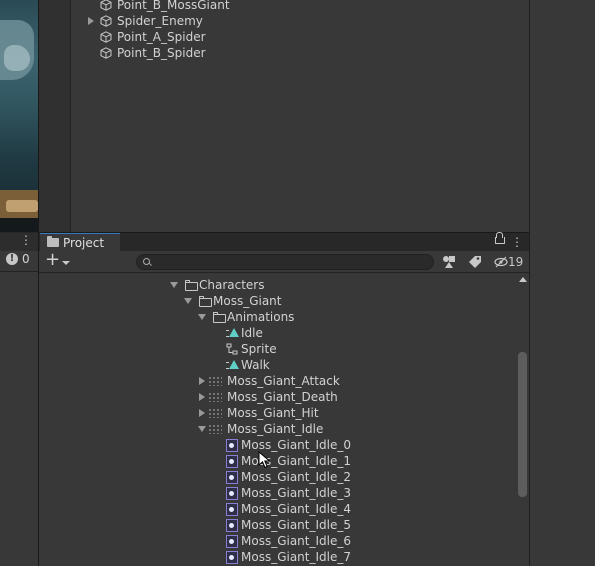  What do you see at coordinates (282, 397) in the screenshot?
I see `tree-item-label: Moss_Giant_Death` at bounding box center [282, 397].